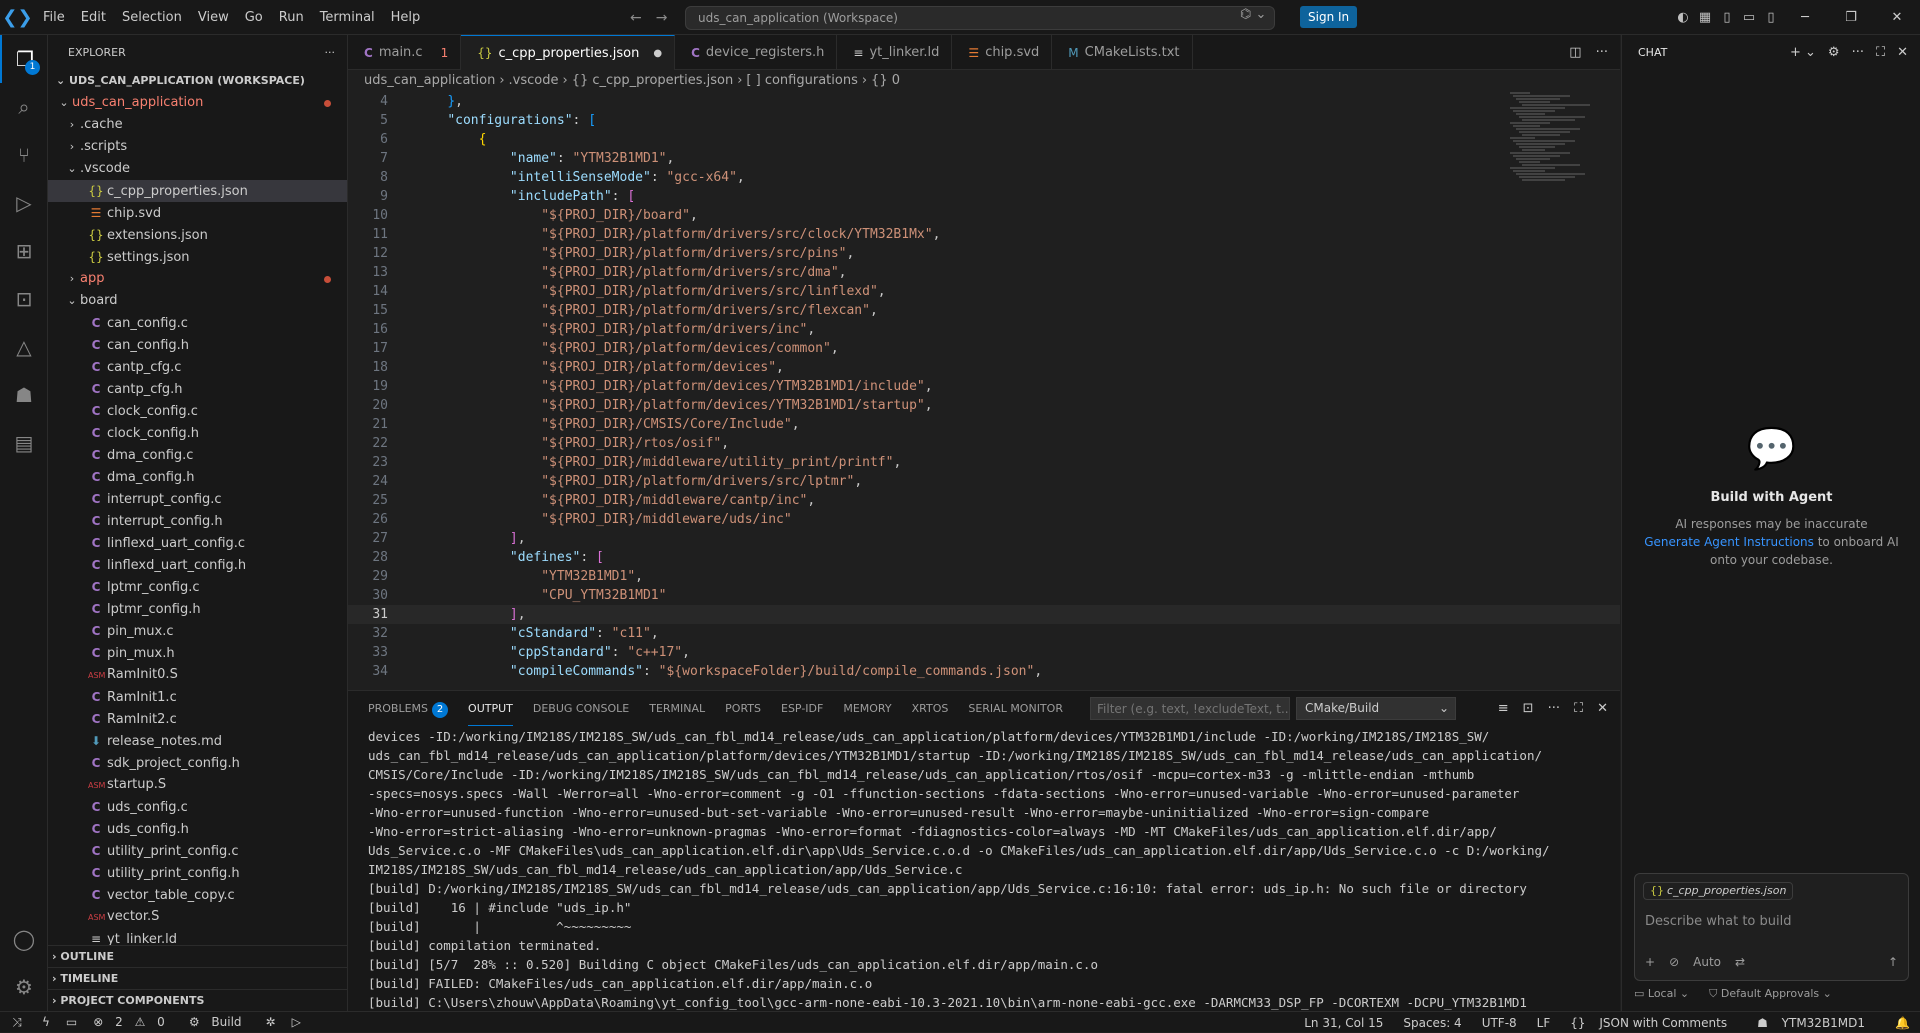  What do you see at coordinates (801, 80) in the screenshot?
I see `breadcrumb-item: [ ] configurations` at bounding box center [801, 80].